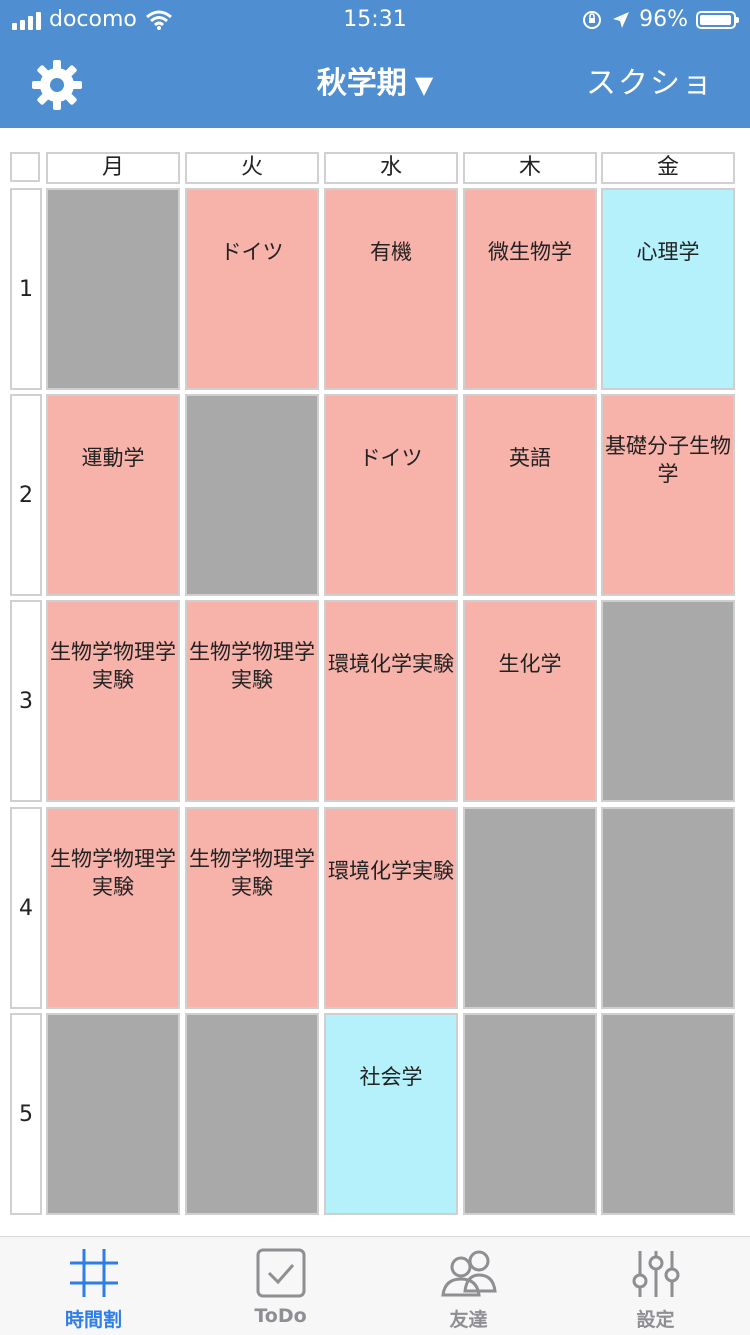 The image size is (750, 1335). Describe the element at coordinates (650, 84) in the screenshot. I see `screenshot-button: スクショ` at that location.